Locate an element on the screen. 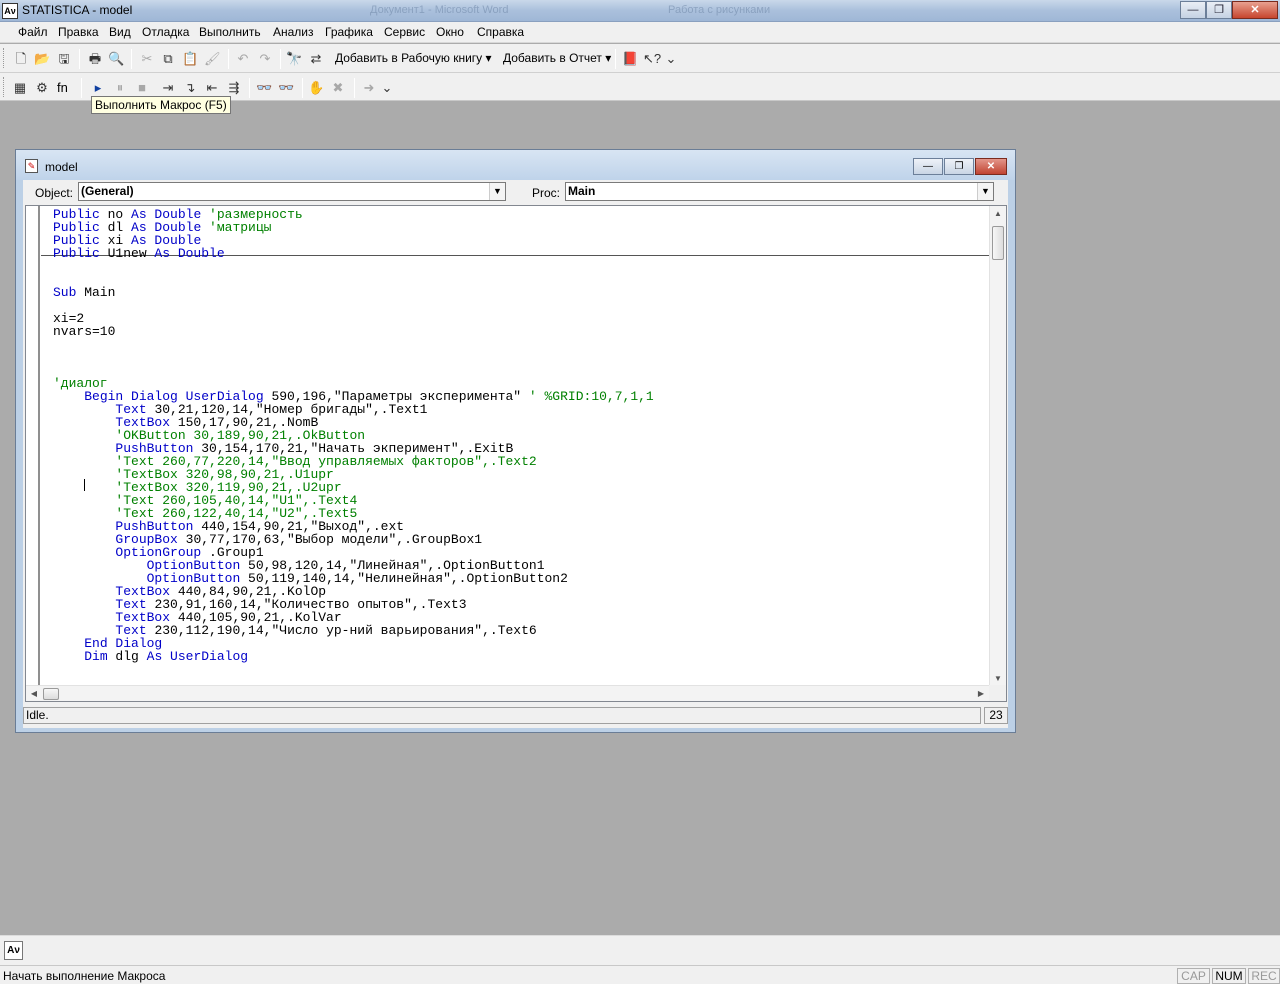  minimize-button: — is located at coordinates (1193, 10).